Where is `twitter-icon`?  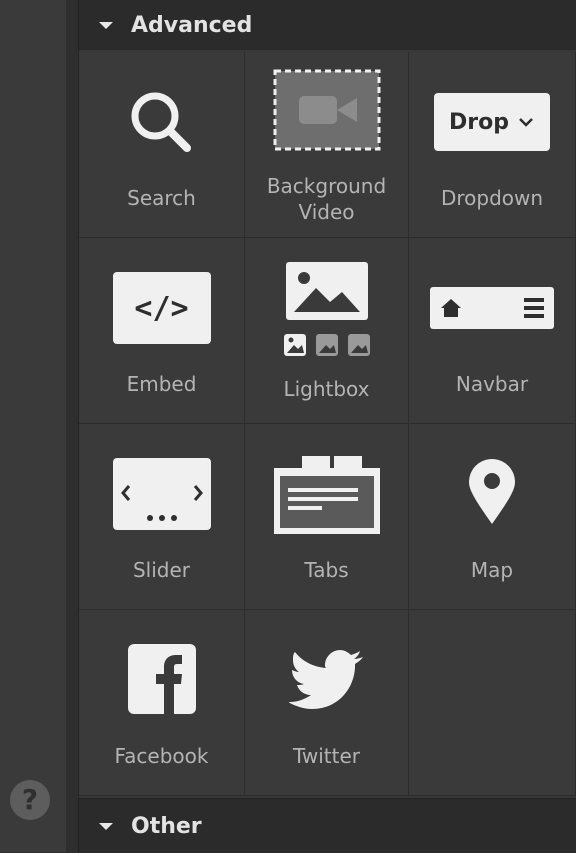 twitter-icon is located at coordinates (326, 681).